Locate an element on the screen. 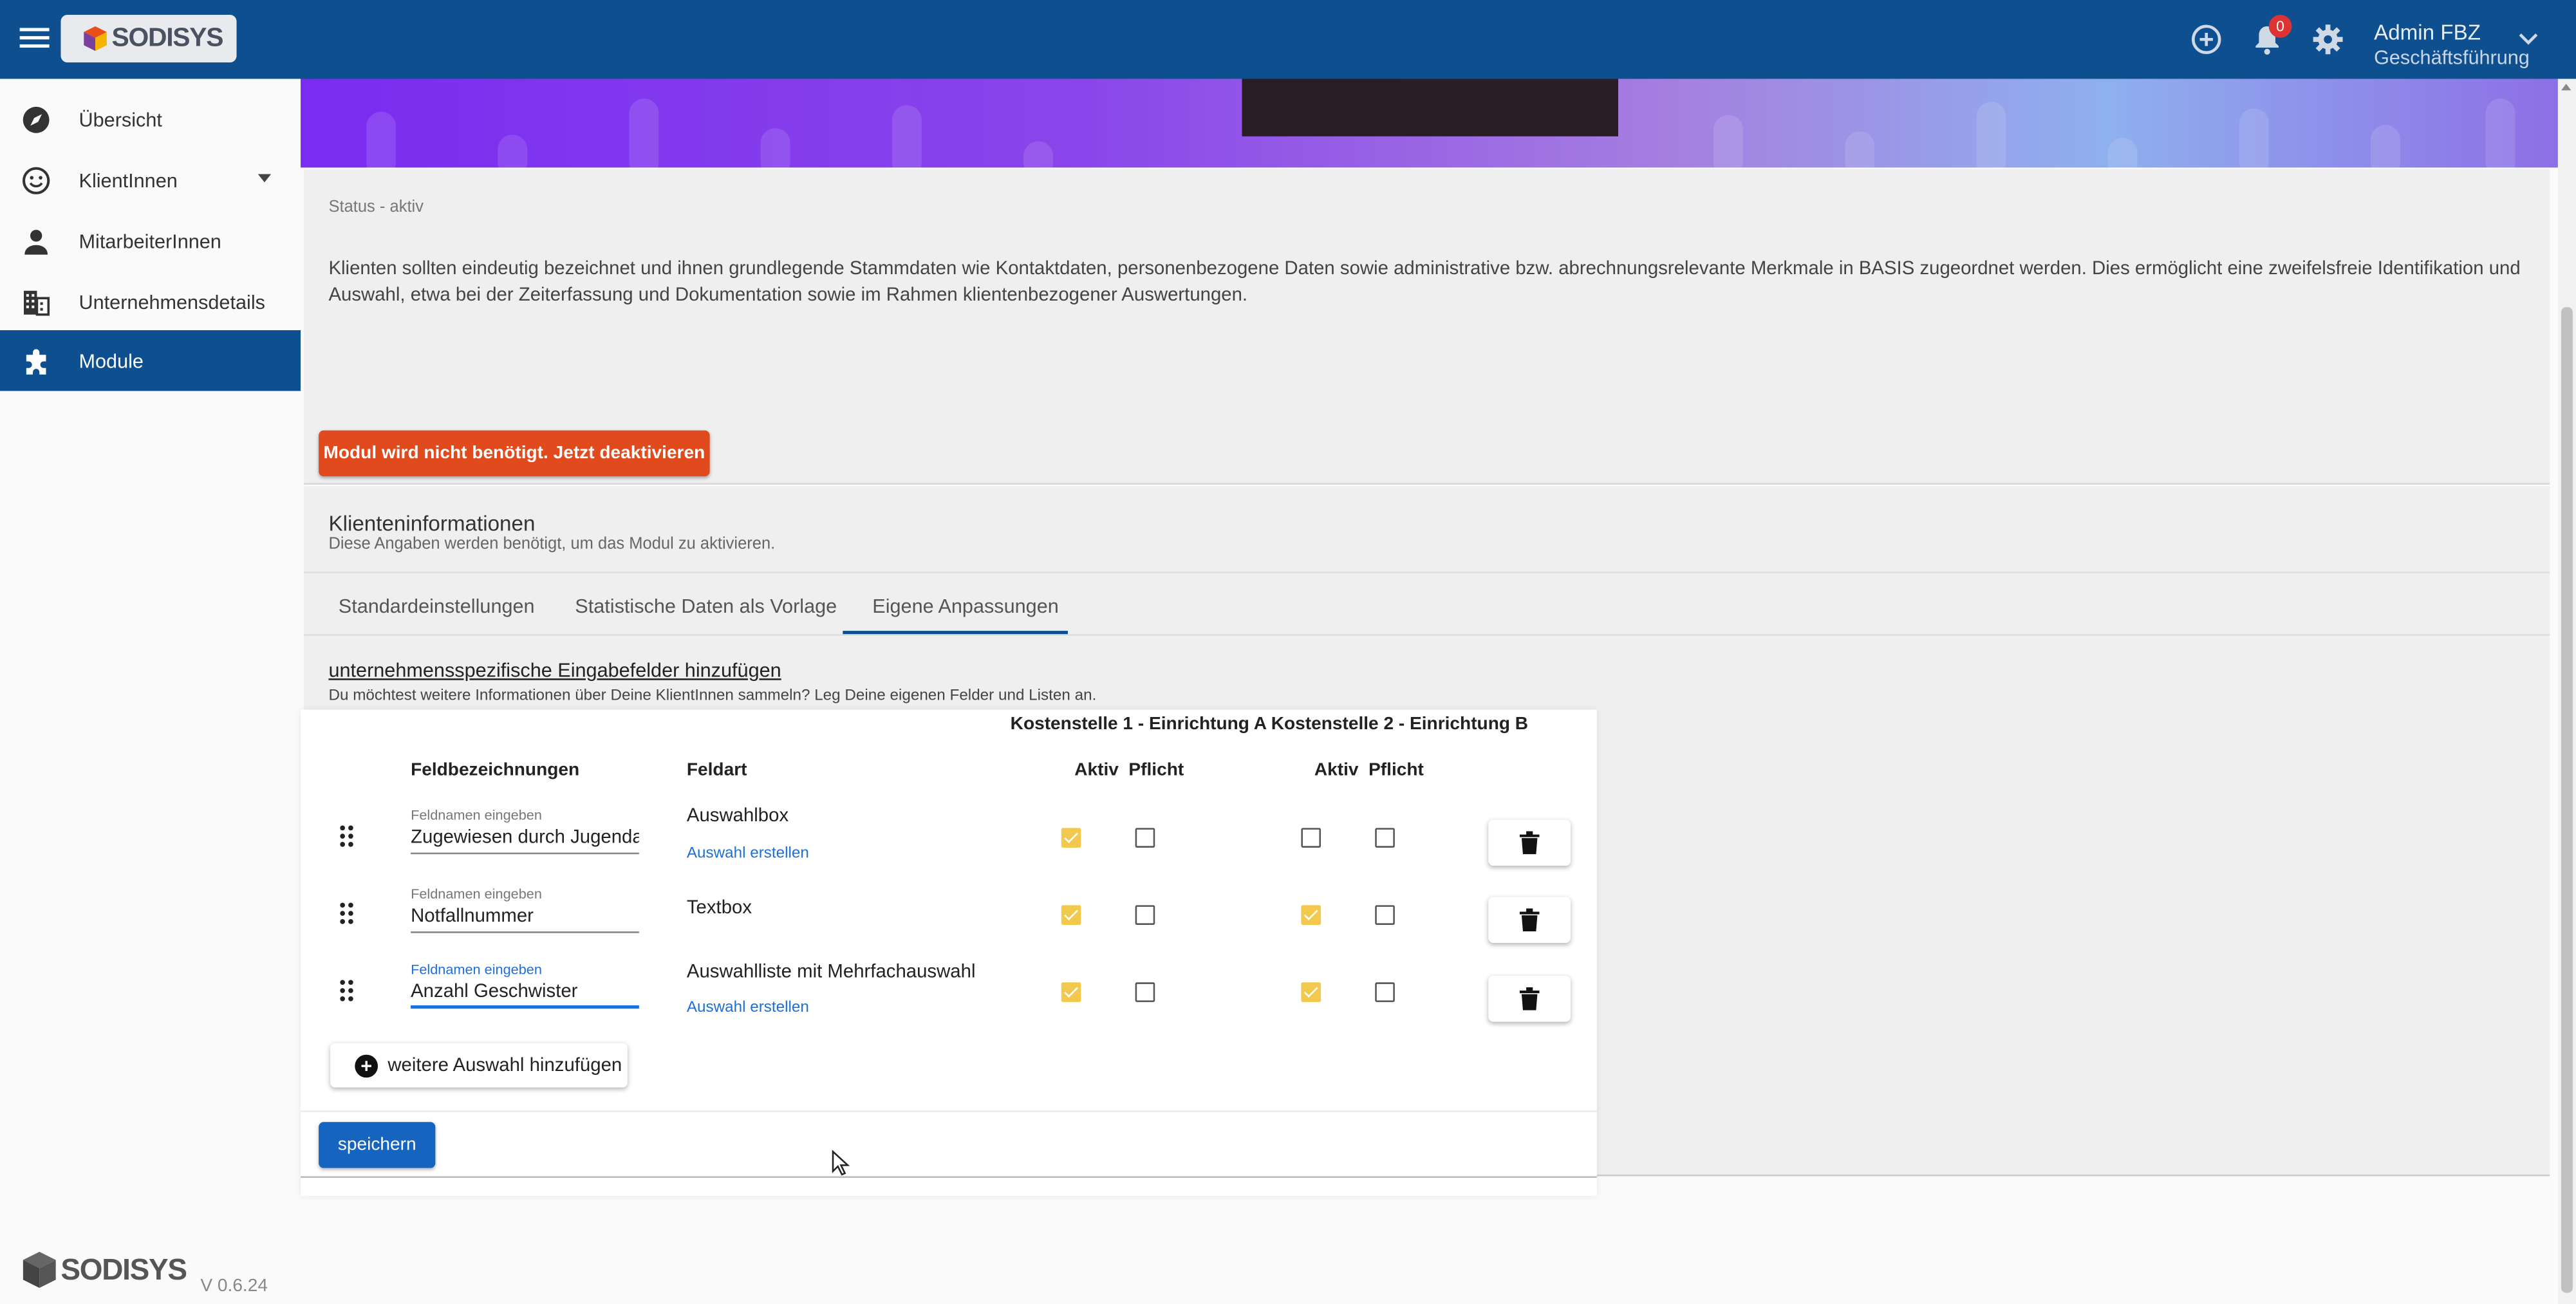 The width and height of the screenshot is (2576, 1304). tab-eigene-anpassungen: Eigene Anpassungen is located at coordinates (965, 606).